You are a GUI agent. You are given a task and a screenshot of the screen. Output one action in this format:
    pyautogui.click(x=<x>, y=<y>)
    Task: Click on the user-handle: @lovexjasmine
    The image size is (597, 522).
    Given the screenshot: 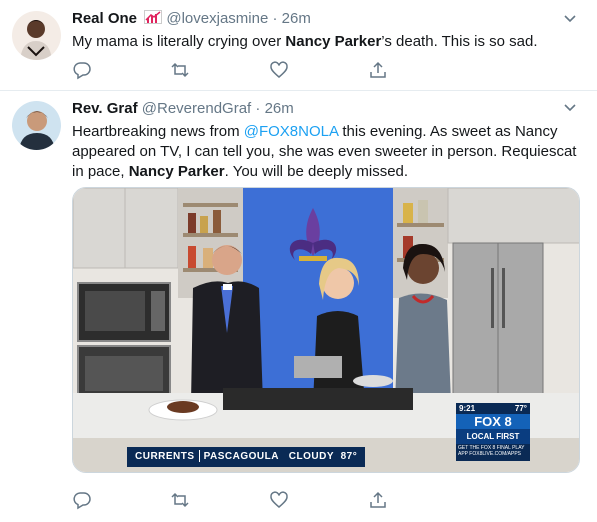 What is the action you would take?
    pyautogui.click(x=217, y=18)
    